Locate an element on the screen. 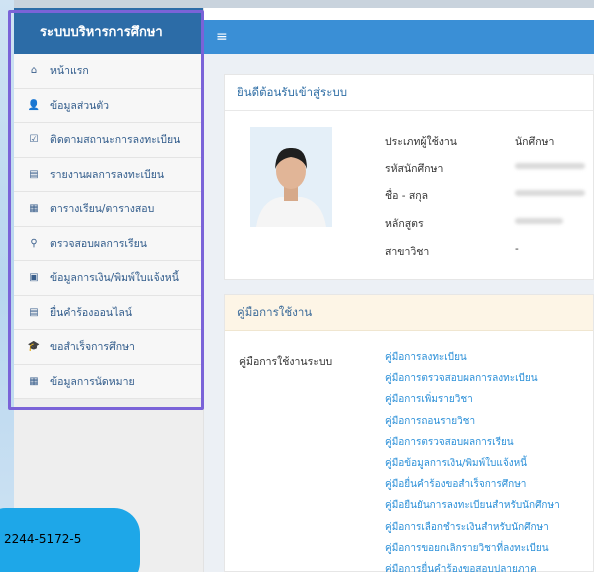 This screenshot has height=572, width=594. money-icon: ▣ is located at coordinates (34, 278).